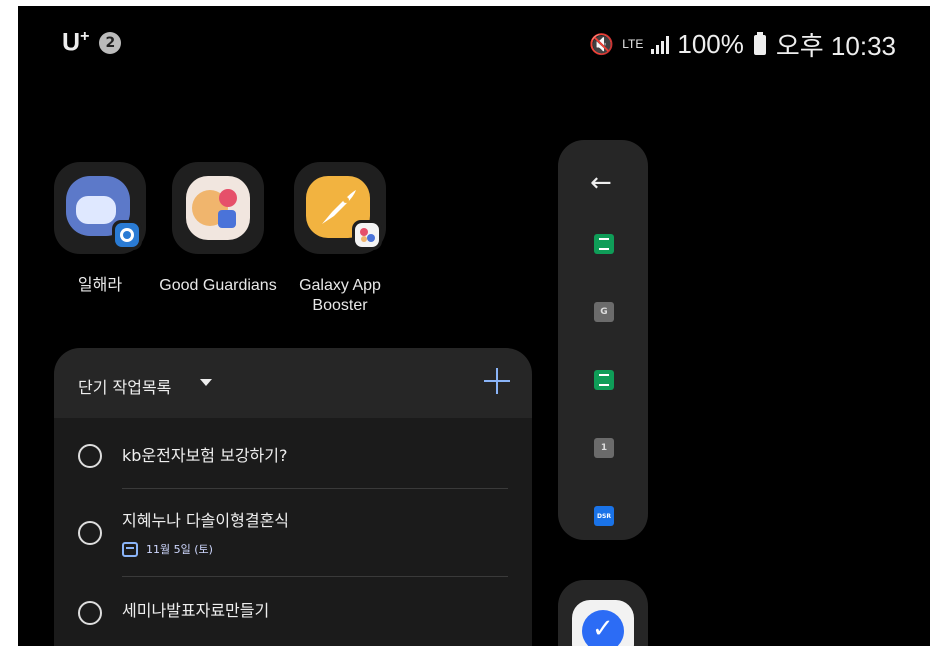  I want to click on clock: 오후 10:33, so click(835, 46).